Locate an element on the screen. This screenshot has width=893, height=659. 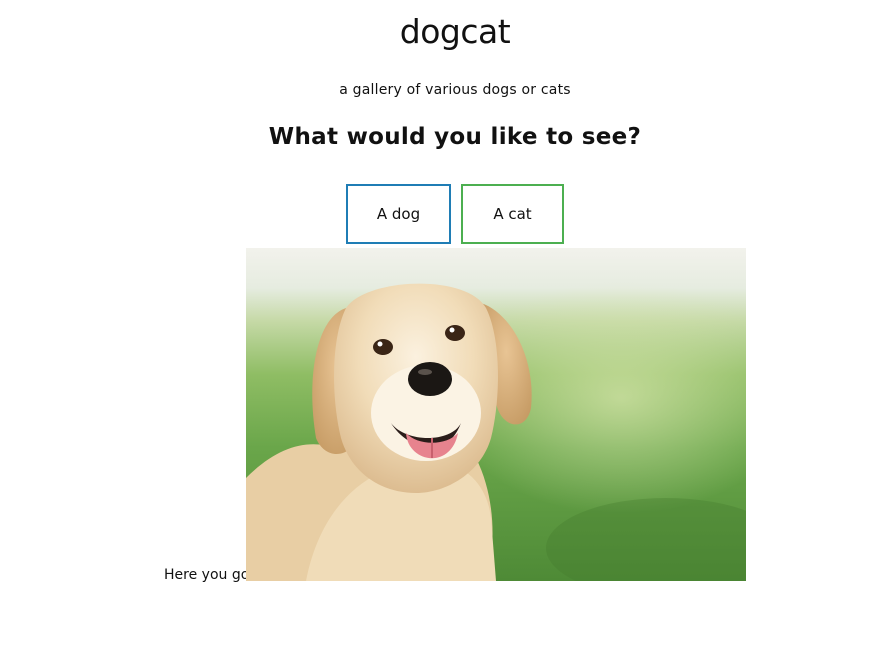
cat-button: A cat is located at coordinates (512, 214).